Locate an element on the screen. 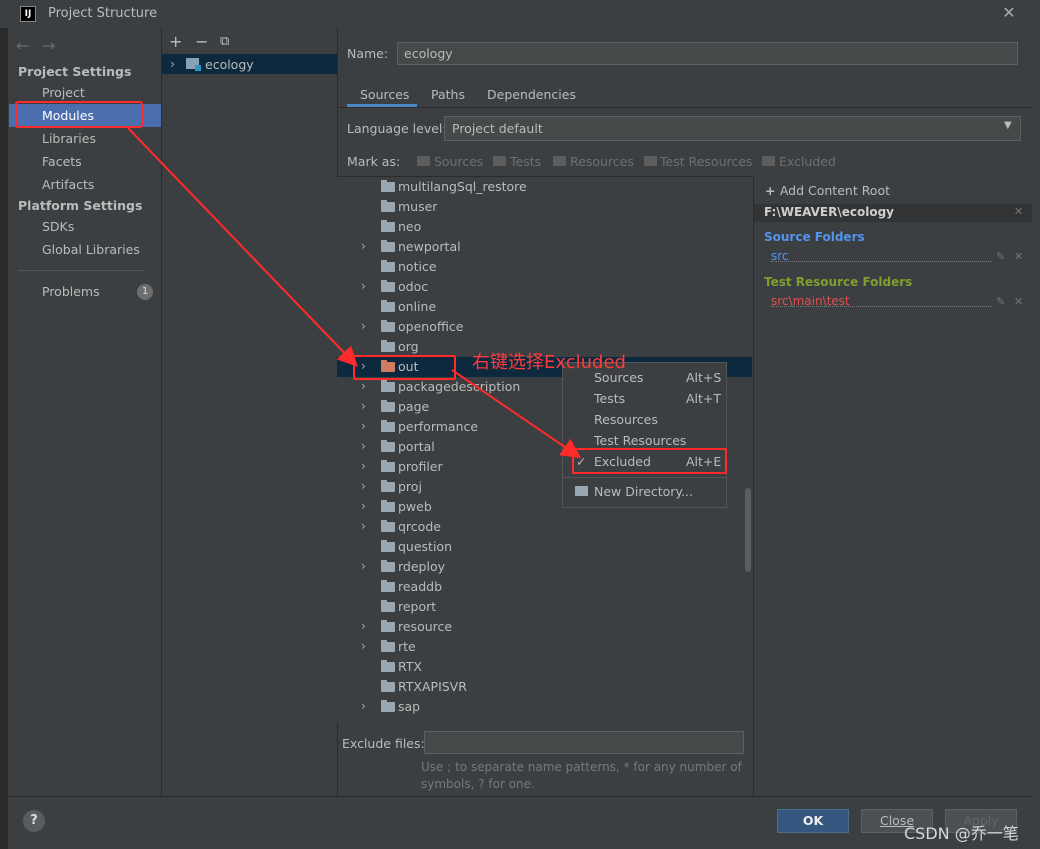  csdn-watermark: CSDN @乔一笔 is located at coordinates (961, 833).